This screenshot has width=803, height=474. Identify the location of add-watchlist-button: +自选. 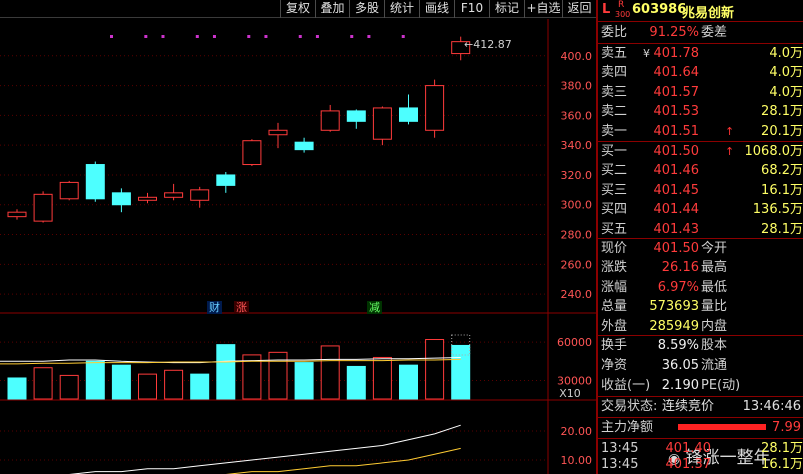
(543, 9).